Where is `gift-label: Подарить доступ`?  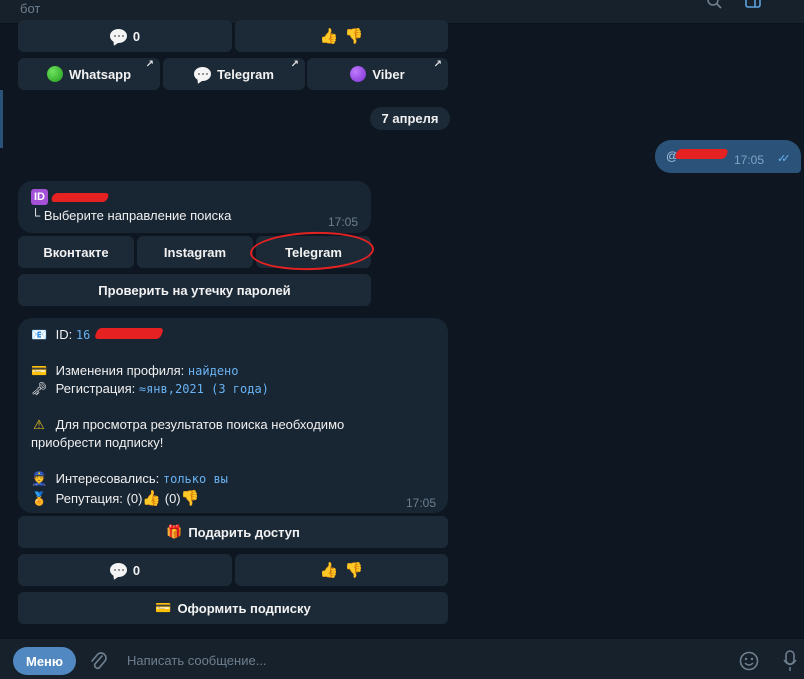
gift-label: Подарить доступ is located at coordinates (244, 532).